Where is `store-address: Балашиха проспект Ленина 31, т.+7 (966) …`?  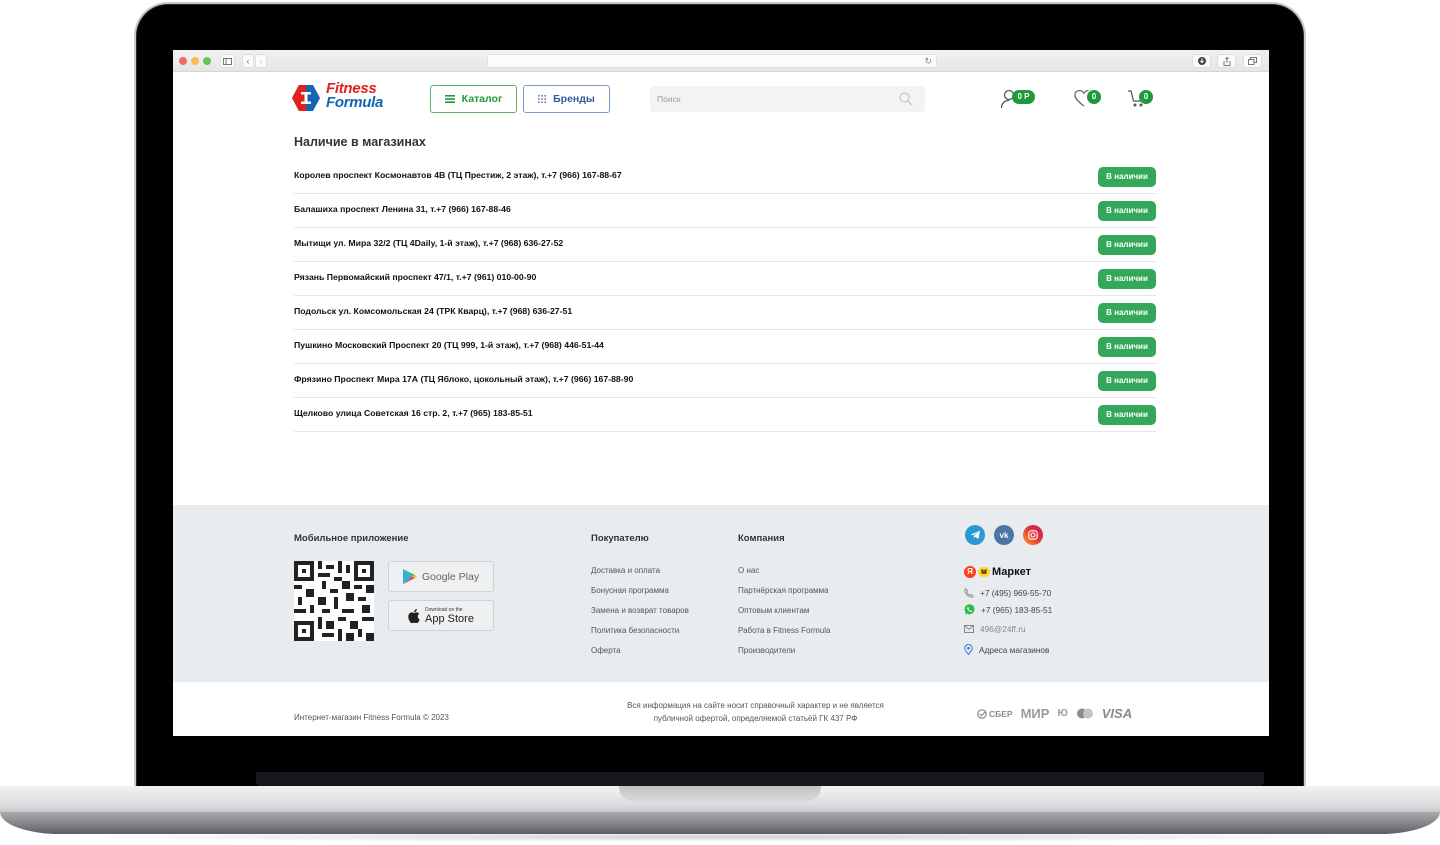 store-address: Балашиха проспект Ленина 31, т.+7 (966) … is located at coordinates (402, 208).